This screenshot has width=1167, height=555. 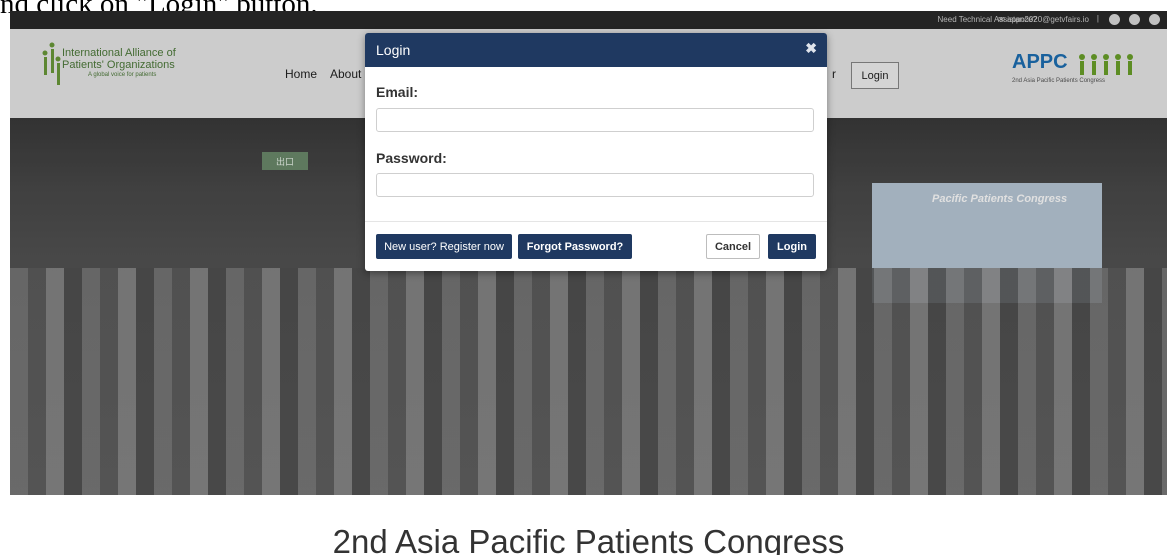 What do you see at coordinates (595, 185) in the screenshot?
I see `password-field` at bounding box center [595, 185].